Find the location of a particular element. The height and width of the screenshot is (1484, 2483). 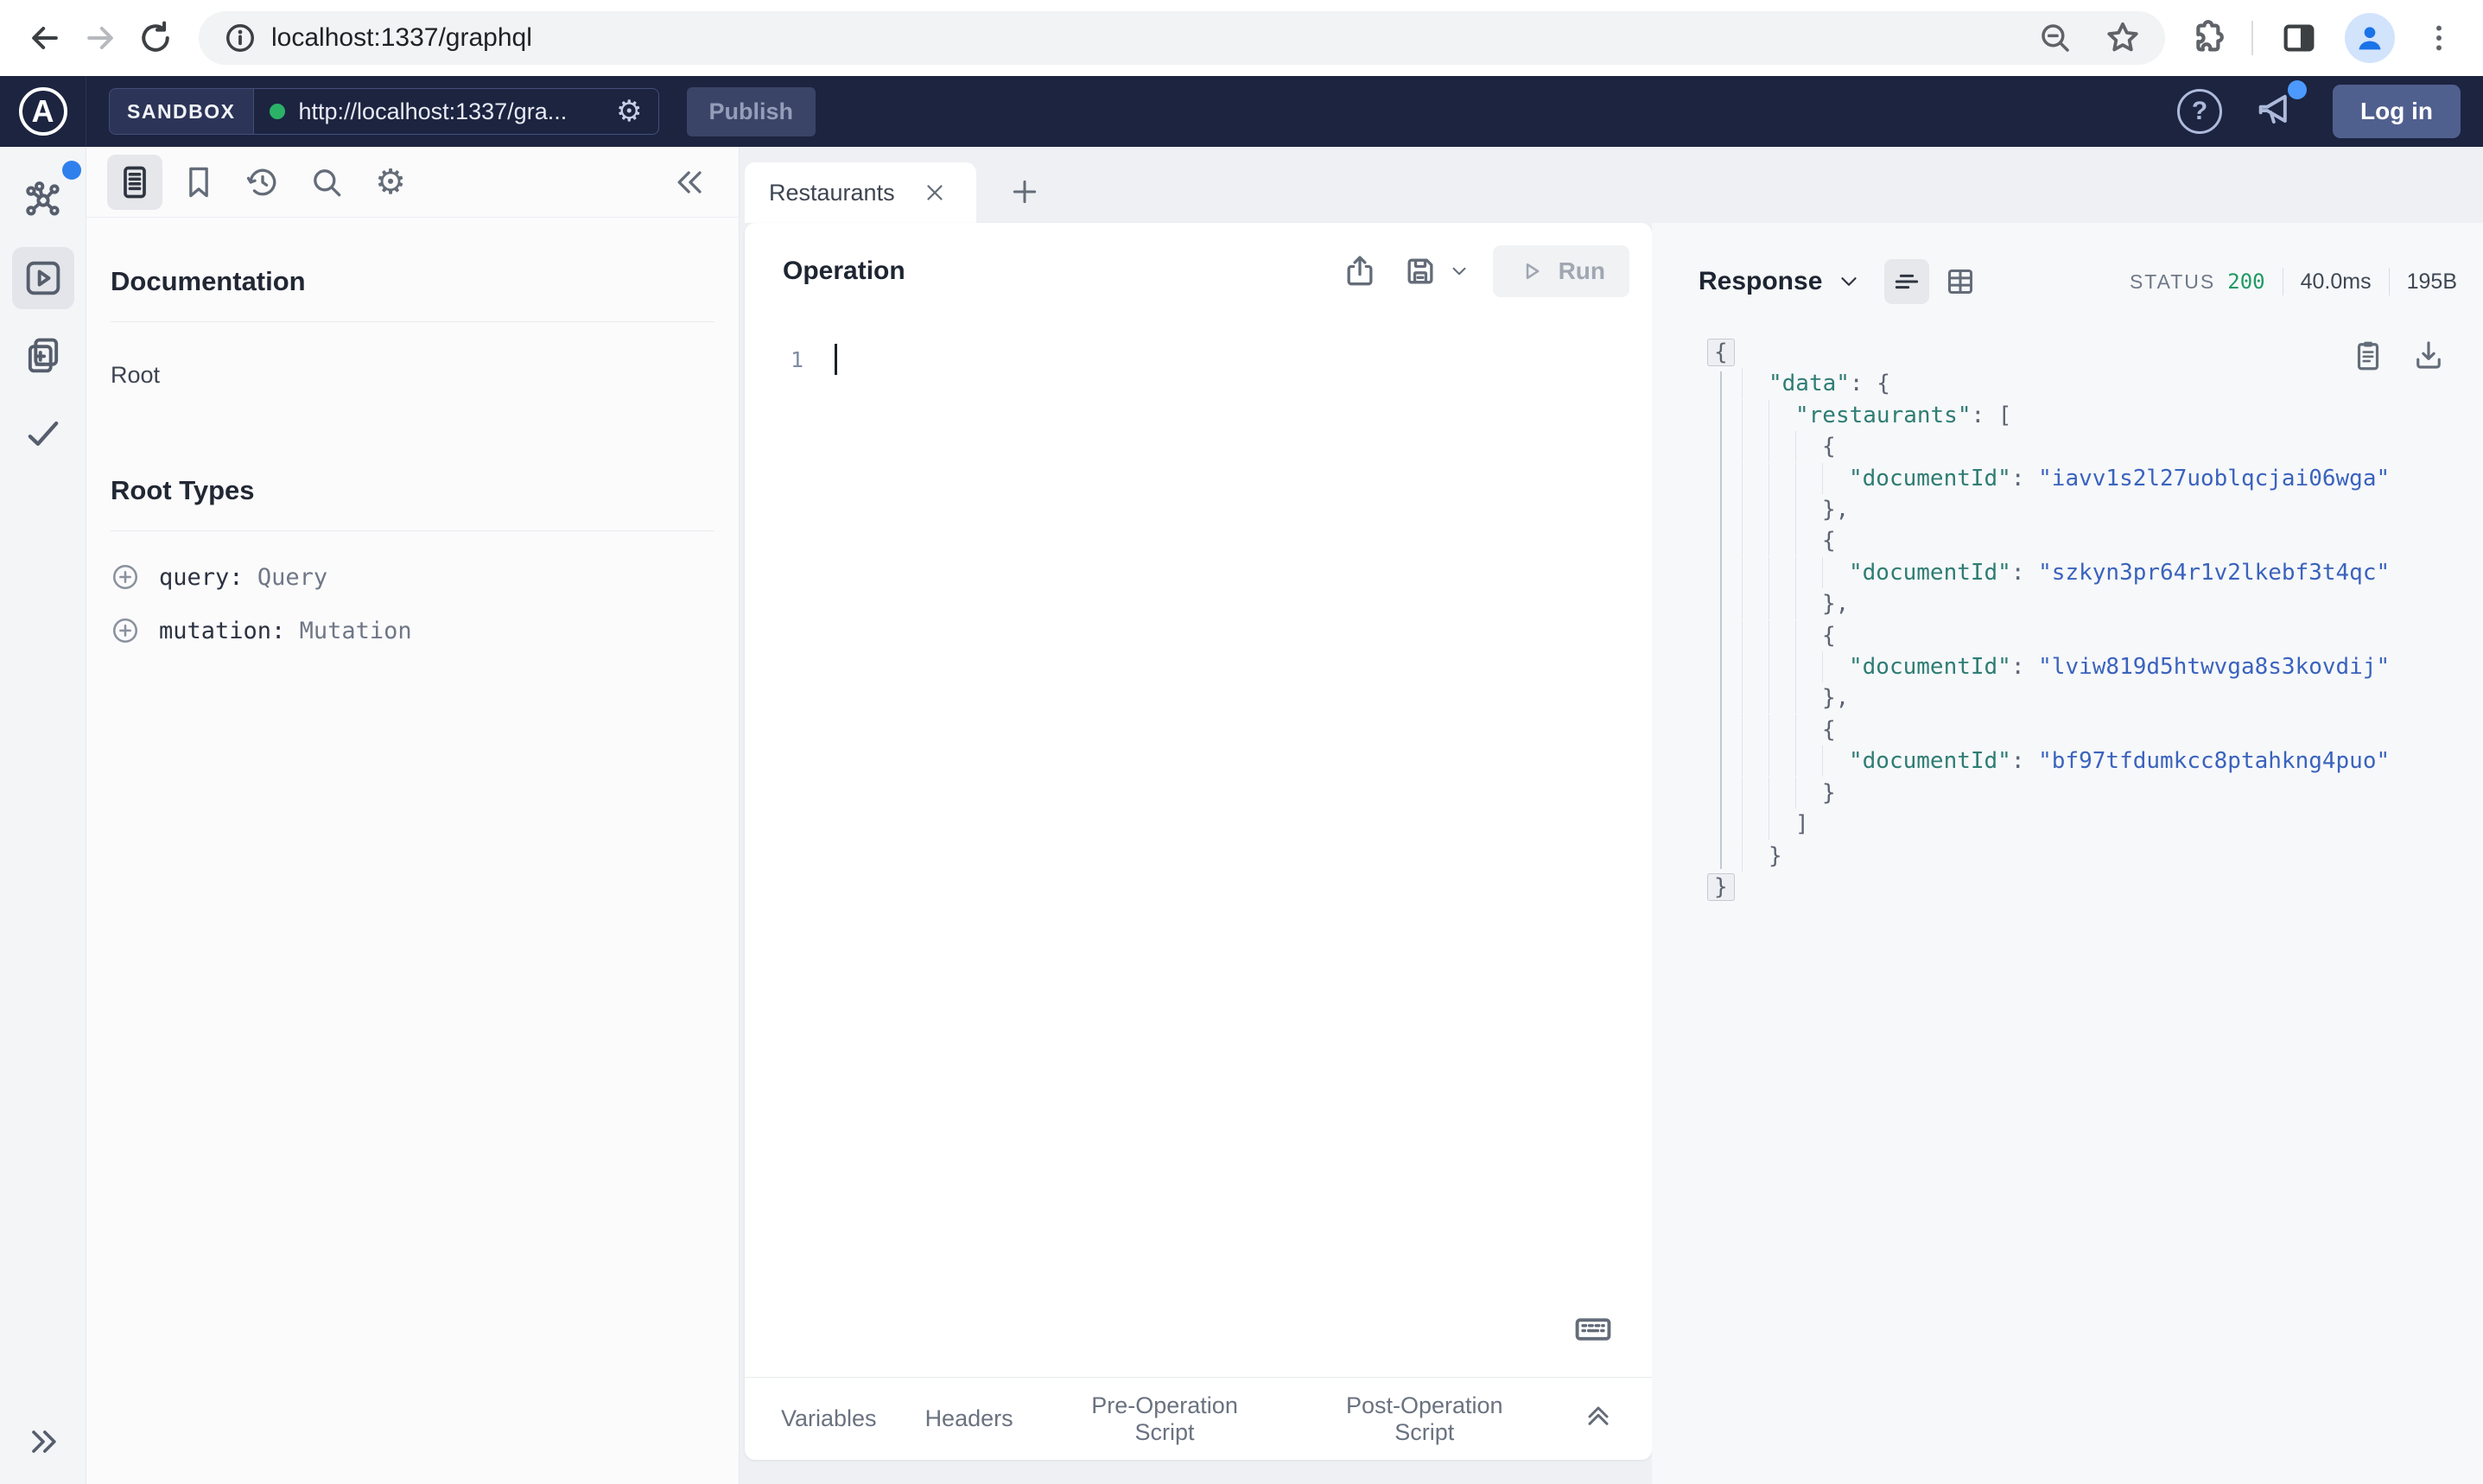

share-operation-icon is located at coordinates (1360, 271).